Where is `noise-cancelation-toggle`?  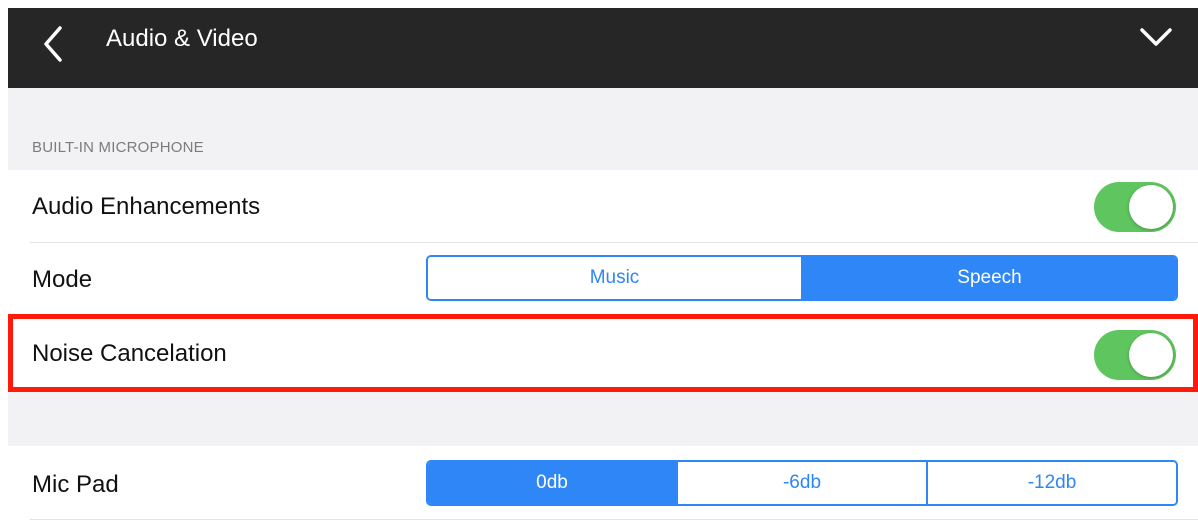
noise-cancelation-toggle is located at coordinates (1135, 355).